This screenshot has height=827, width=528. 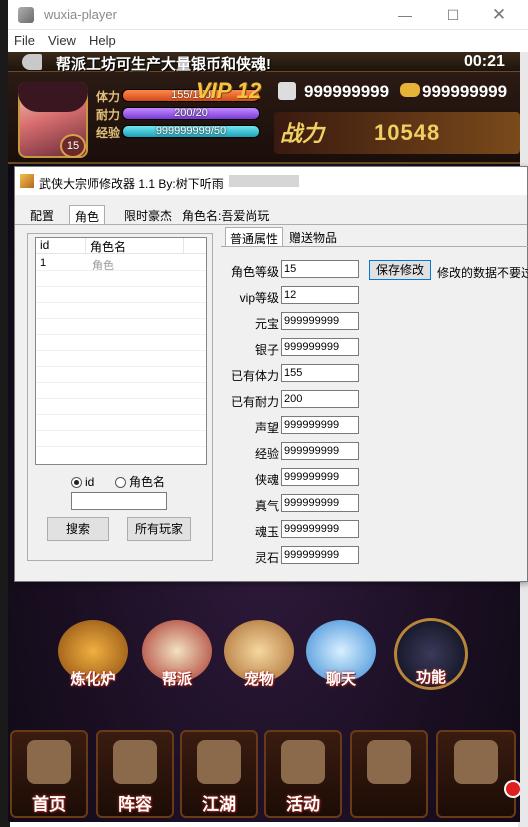 What do you see at coordinates (108, 115) in the screenshot?
I see `endurance-label: 耐力` at bounding box center [108, 115].